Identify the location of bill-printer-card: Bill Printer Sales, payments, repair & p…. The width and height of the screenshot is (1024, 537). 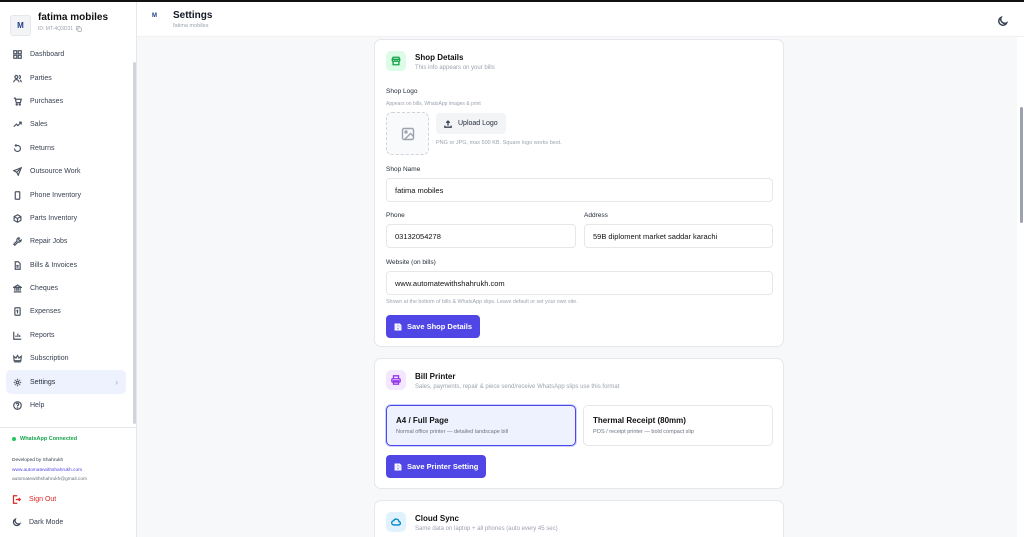
(579, 423).